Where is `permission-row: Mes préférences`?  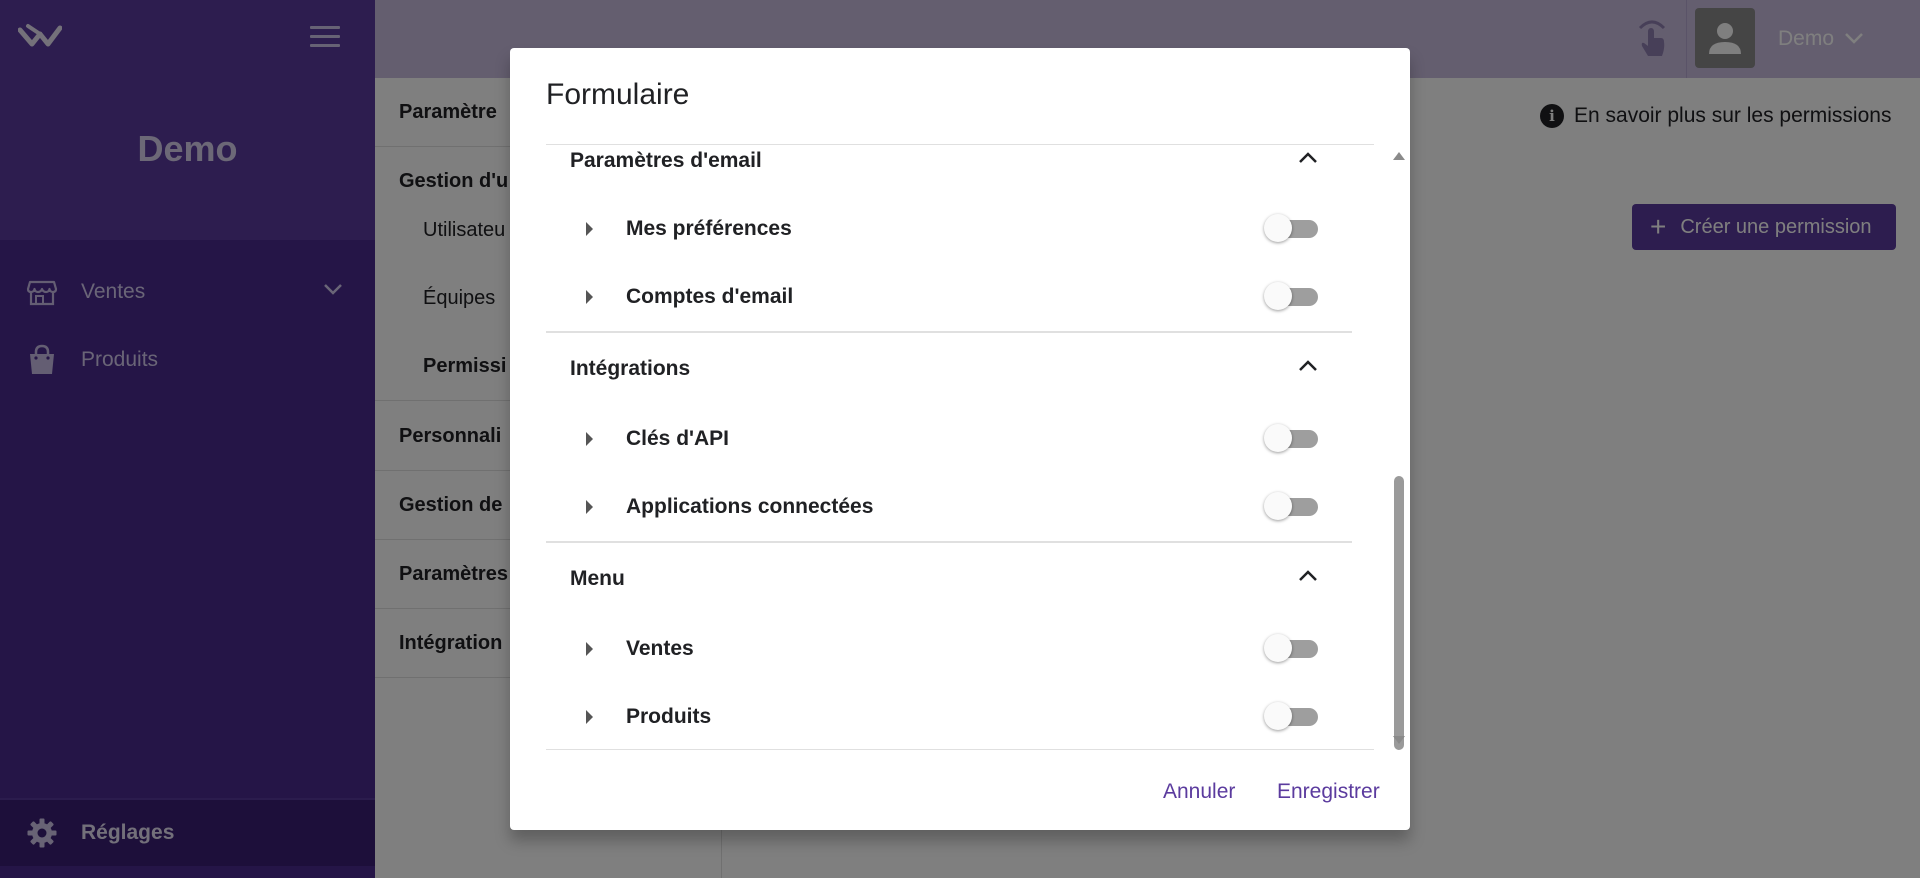 permission-row: Mes préférences is located at coordinates (949, 229).